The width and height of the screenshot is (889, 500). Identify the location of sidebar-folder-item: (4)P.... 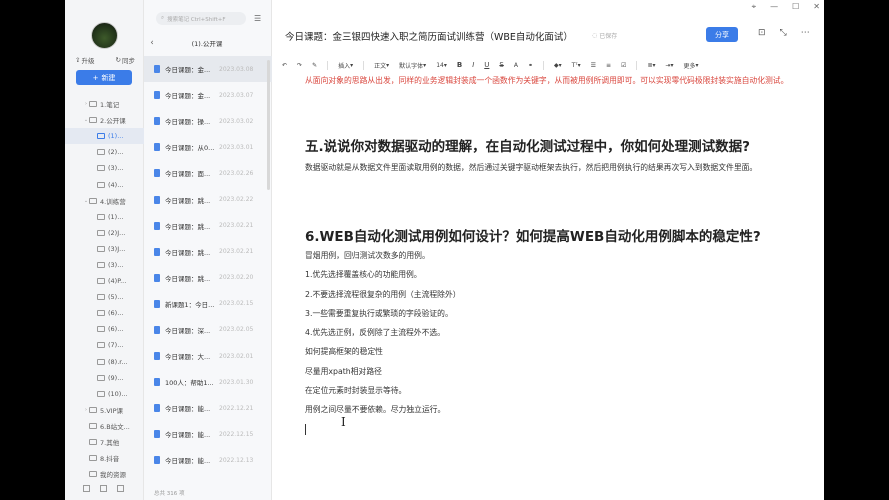
(104, 281).